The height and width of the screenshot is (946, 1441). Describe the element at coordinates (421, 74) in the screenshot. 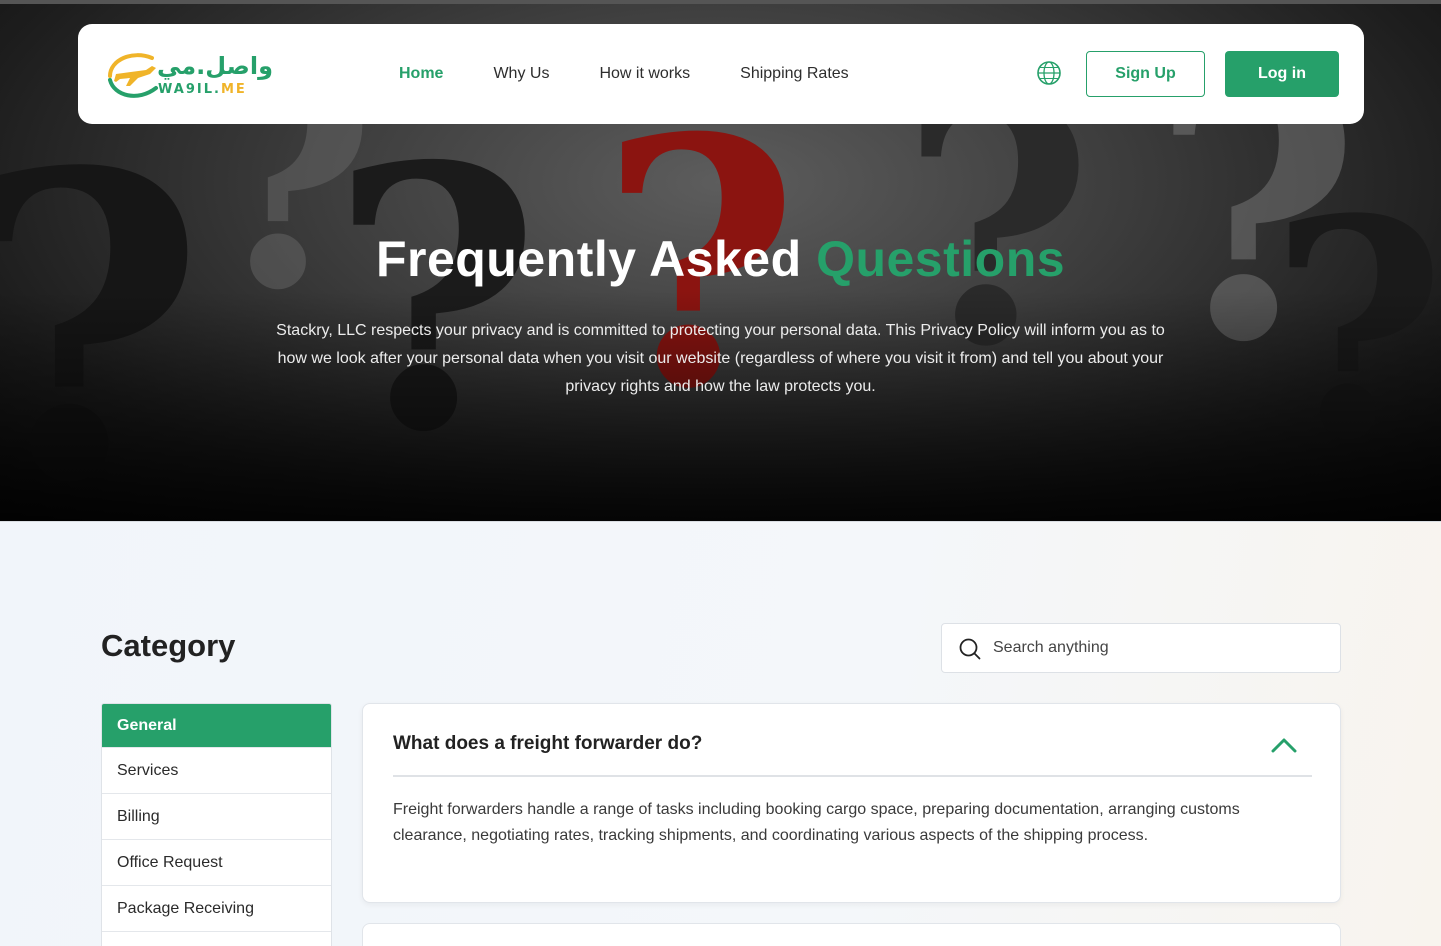

I see `nav-home: Home` at that location.